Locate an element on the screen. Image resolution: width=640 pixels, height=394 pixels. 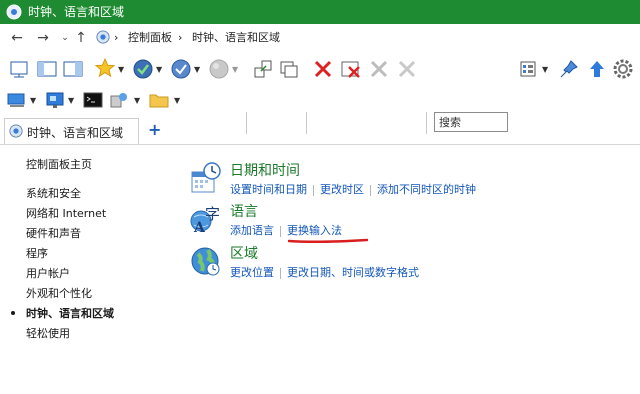
control-panel-icon is located at coordinates (14, 12).